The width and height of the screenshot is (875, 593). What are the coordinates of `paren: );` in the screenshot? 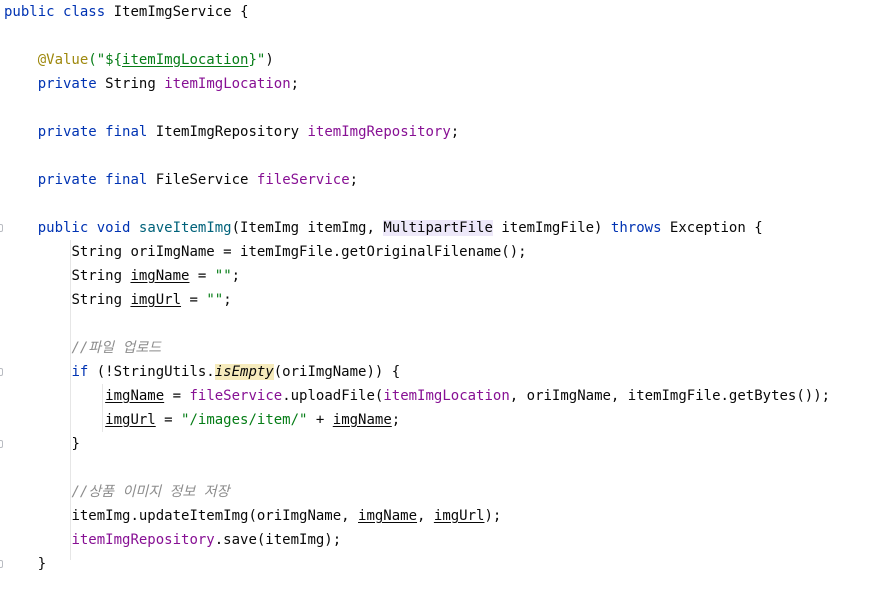 It's located at (493, 516).